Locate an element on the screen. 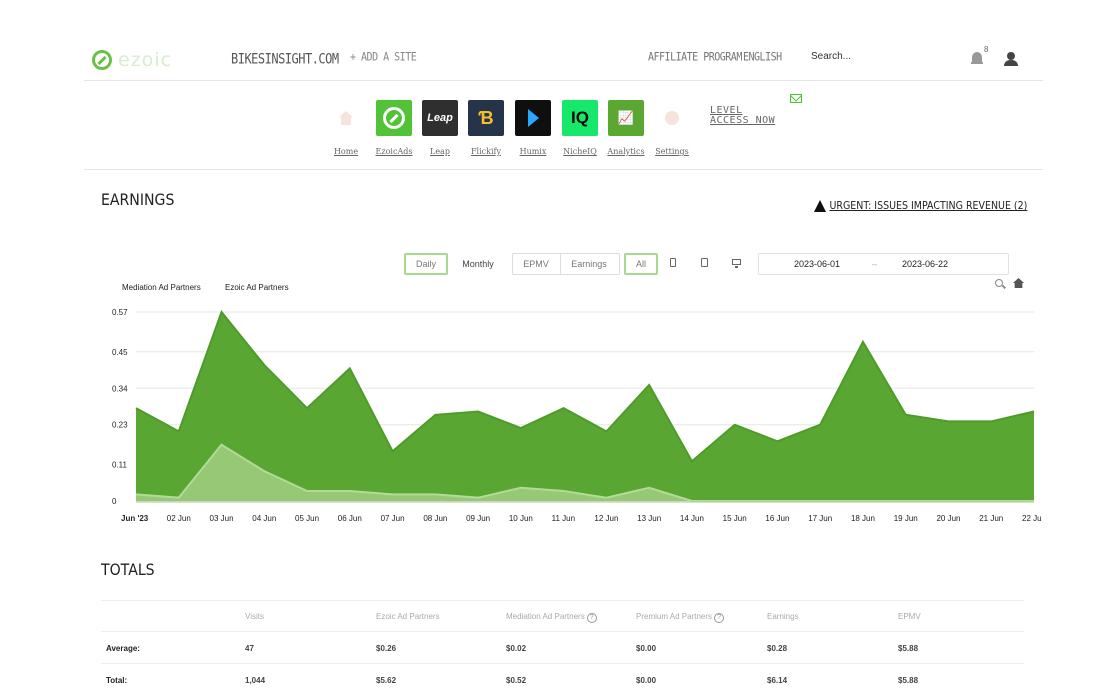 Image resolution: width=1117 pixels, height=694 pixels. legend-ezoic: Ezoic Ad Partners is located at coordinates (257, 287).